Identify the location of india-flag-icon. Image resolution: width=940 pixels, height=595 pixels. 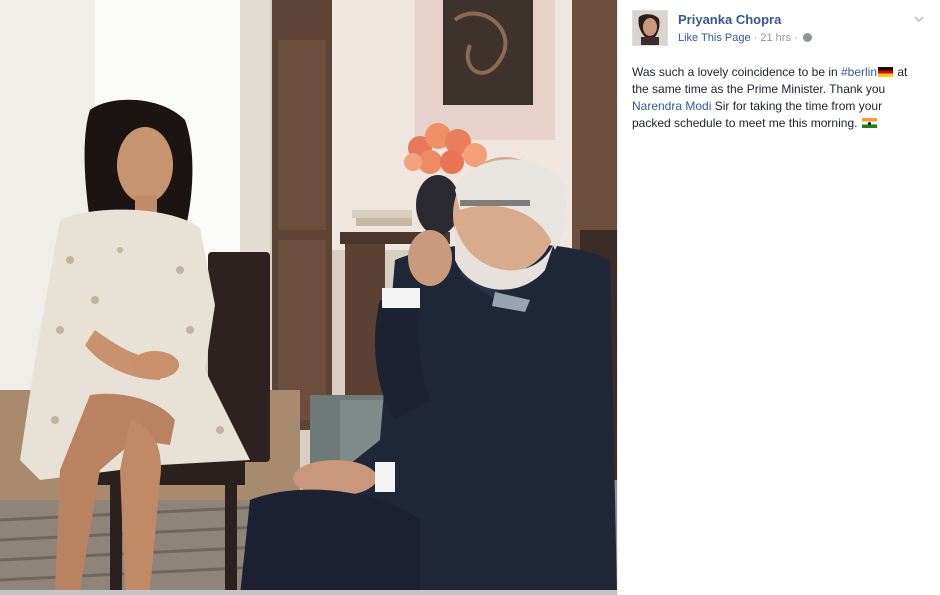
(869, 123).